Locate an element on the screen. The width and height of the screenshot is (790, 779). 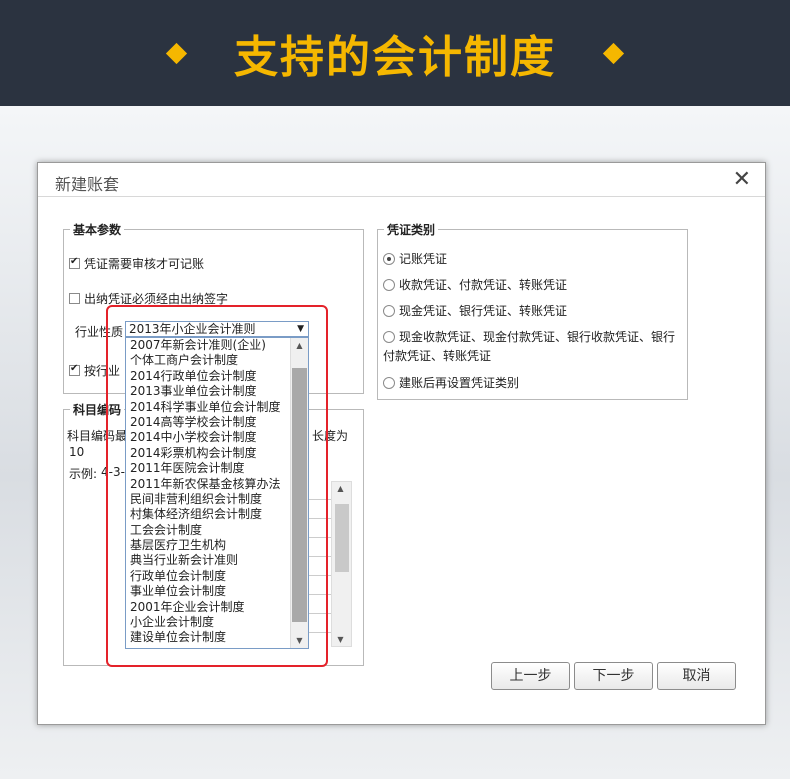
next-button: 下一步 is located at coordinates (613, 676).